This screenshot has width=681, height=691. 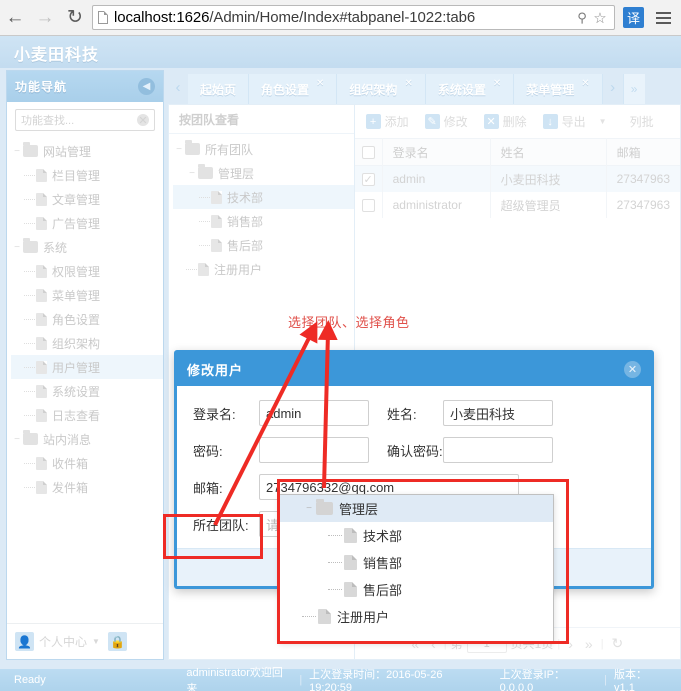 What do you see at coordinates (192, 147) in the screenshot?
I see `folder-icon` at bounding box center [192, 147].